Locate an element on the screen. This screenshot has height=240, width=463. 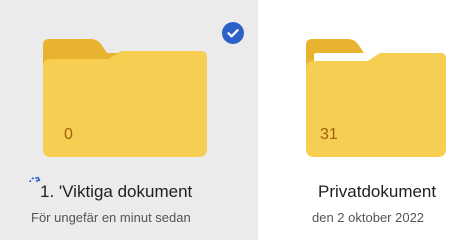
folder-name: 1. 'Viktiga dokument is located at coordinates (116, 192).